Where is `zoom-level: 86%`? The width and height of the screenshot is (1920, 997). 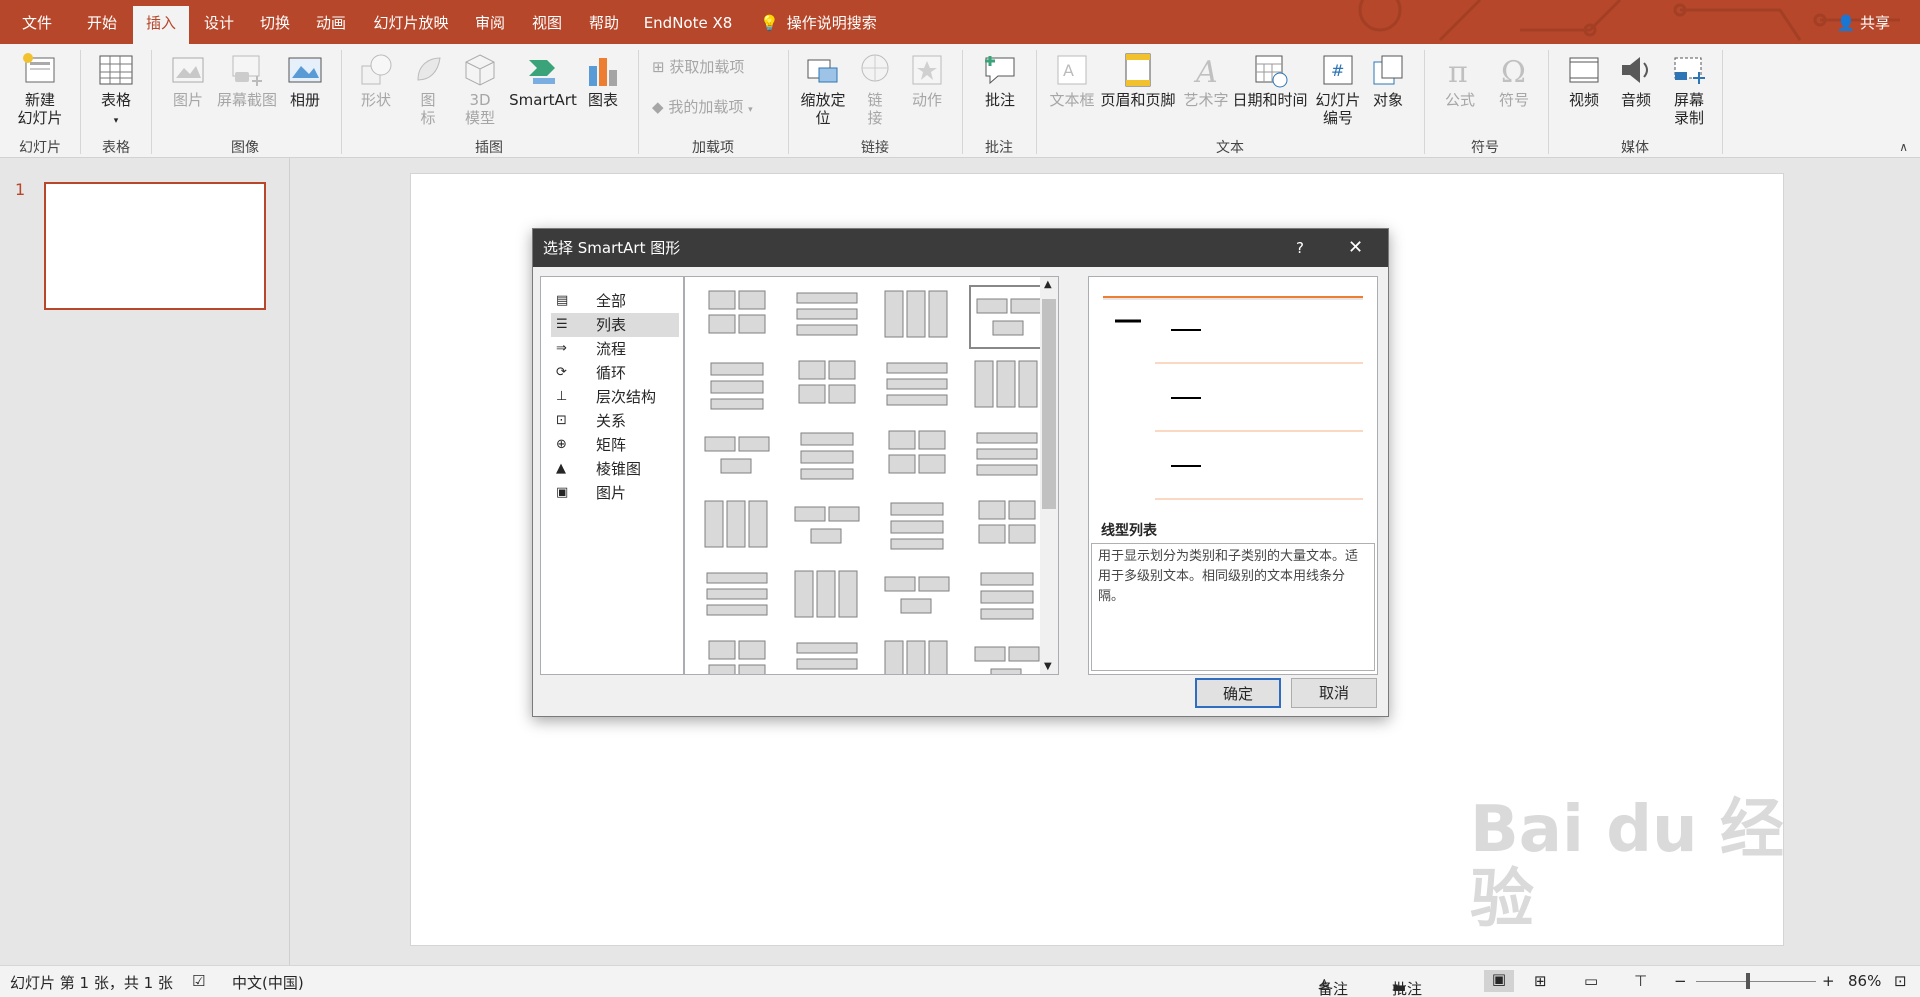
zoom-level: 86% is located at coordinates (1864, 981).